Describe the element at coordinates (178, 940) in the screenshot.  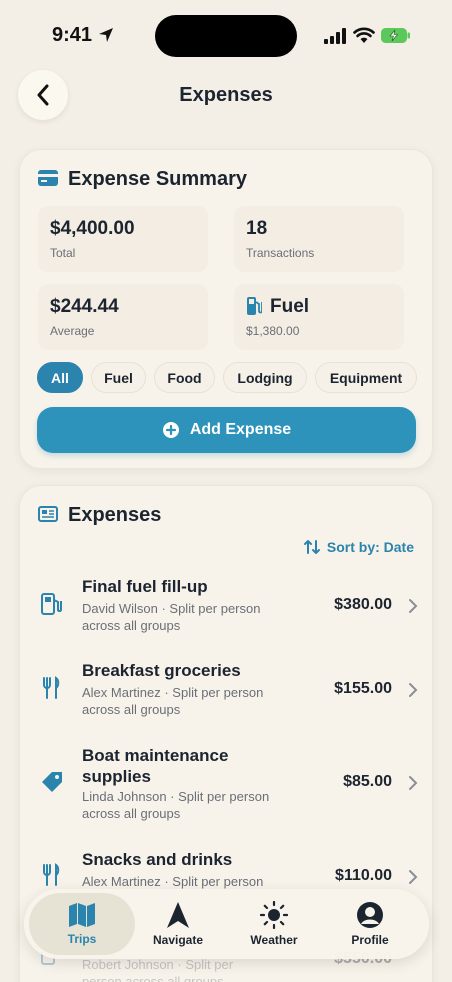
I see `tab-label: Navigate` at that location.